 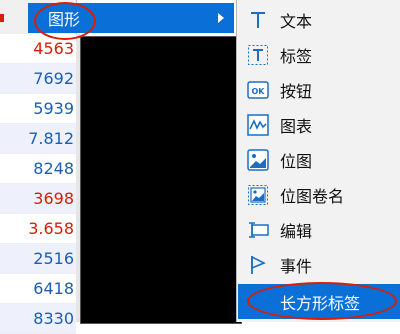 What do you see at coordinates (38, 289) in the screenshot?
I see `number-cell: 6418` at bounding box center [38, 289].